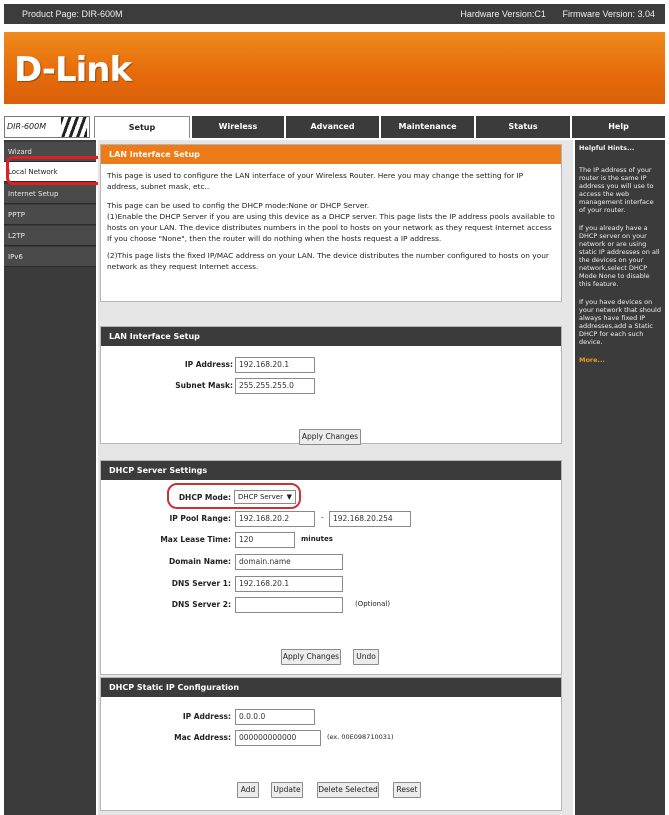 The image size is (669, 815). I want to click on lan-mask-label: Subnet Mask:, so click(204, 385).